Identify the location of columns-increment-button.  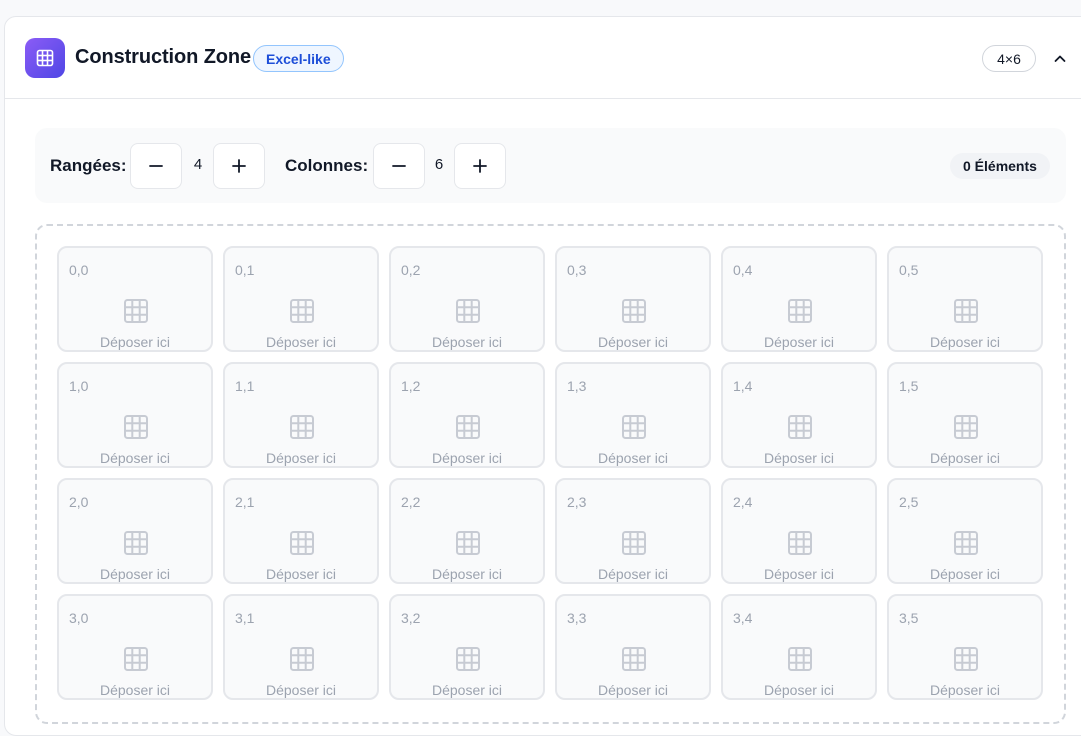
(480, 166).